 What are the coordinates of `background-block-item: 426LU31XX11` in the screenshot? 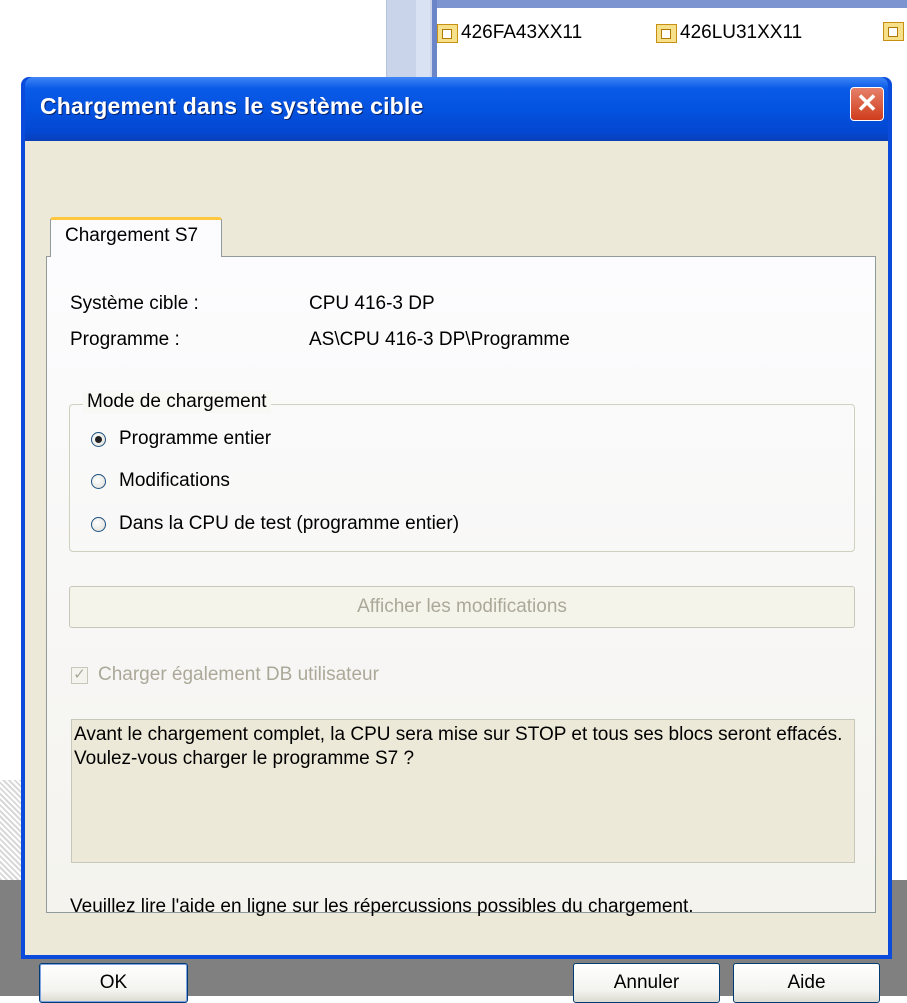 It's located at (729, 33).